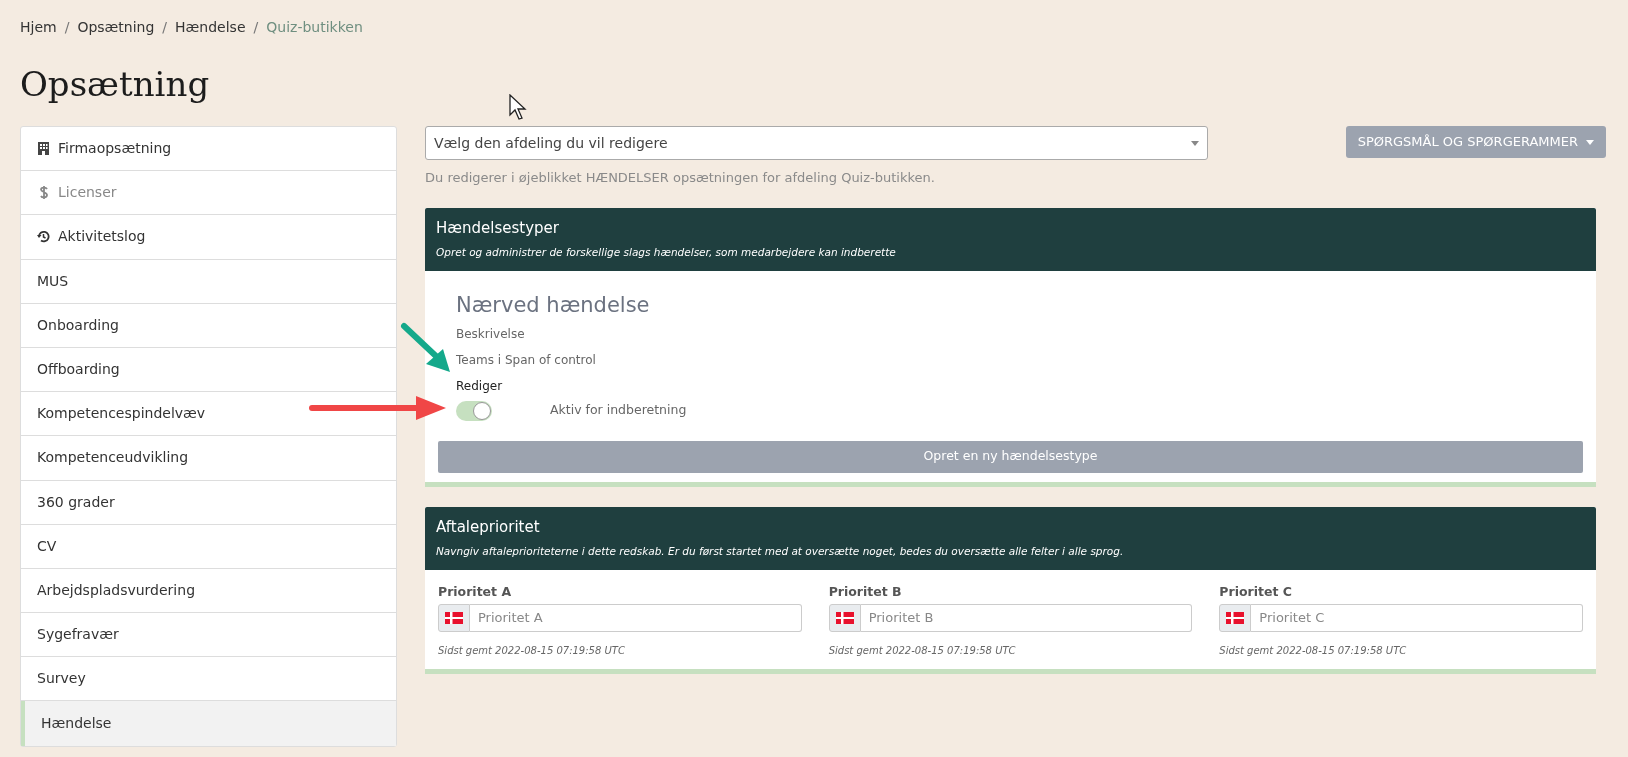  What do you see at coordinates (518, 107) in the screenshot?
I see `cursor-icon` at bounding box center [518, 107].